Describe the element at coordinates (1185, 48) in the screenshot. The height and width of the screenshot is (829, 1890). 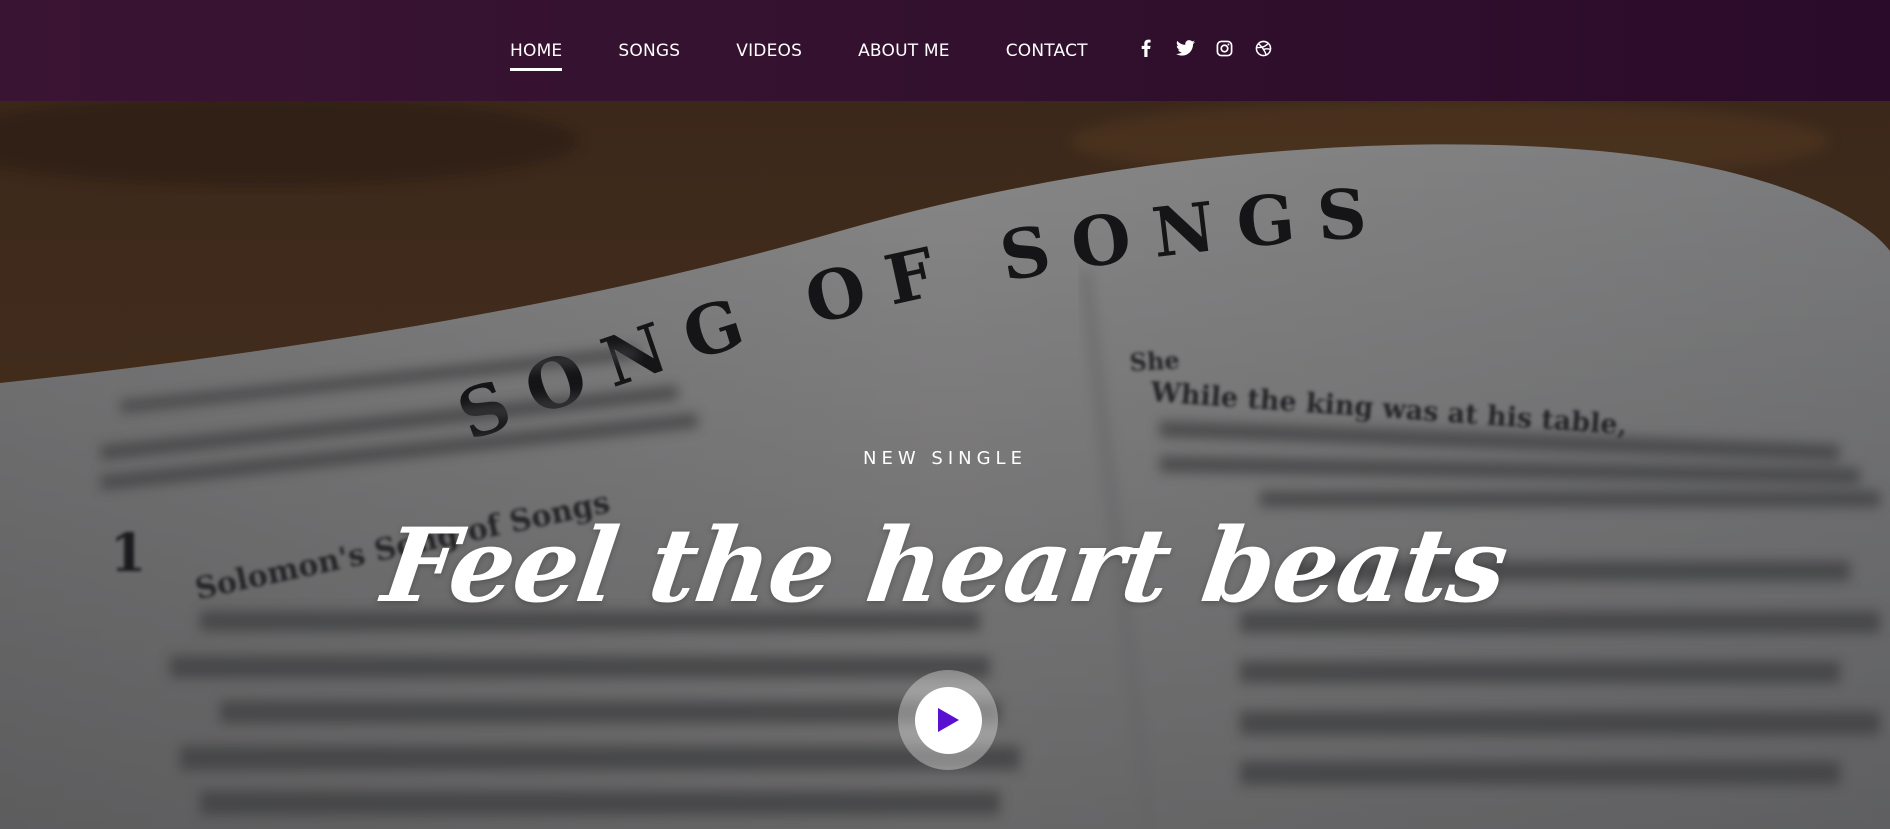
I see `twitter-icon` at that location.